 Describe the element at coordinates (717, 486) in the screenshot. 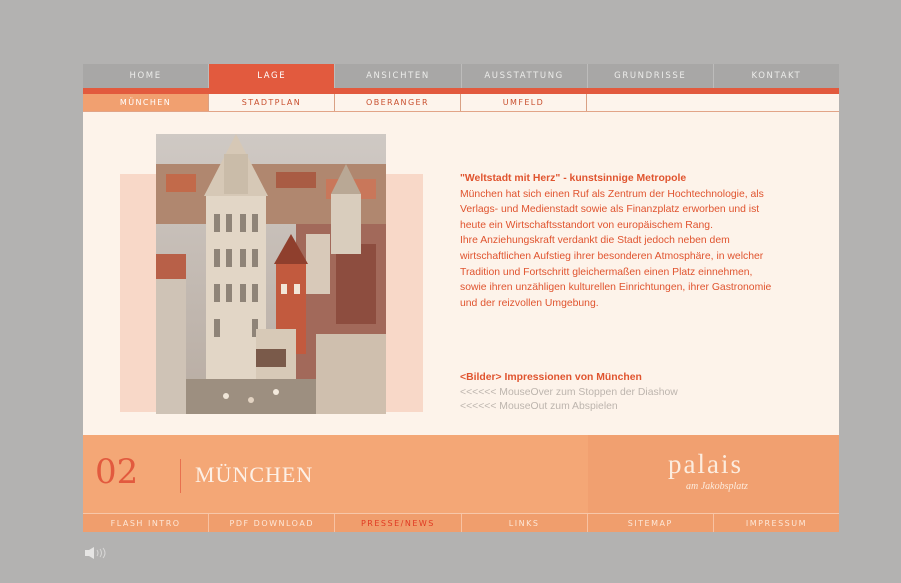

I see `palais-logo-subtitle: am Jakobsplatz` at that location.